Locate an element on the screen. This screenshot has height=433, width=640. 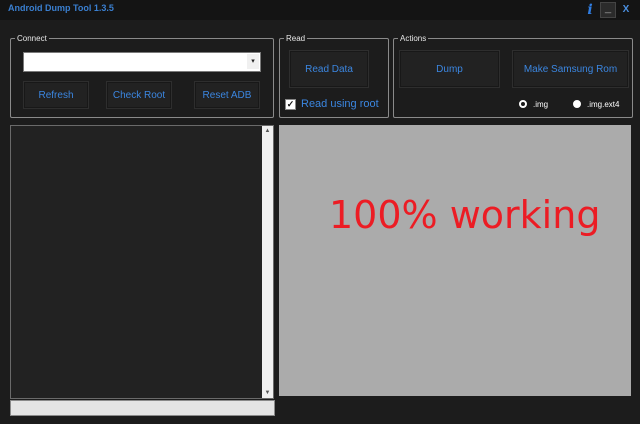
read-using-root-option: ✓ Read using root is located at coordinates (332, 104).